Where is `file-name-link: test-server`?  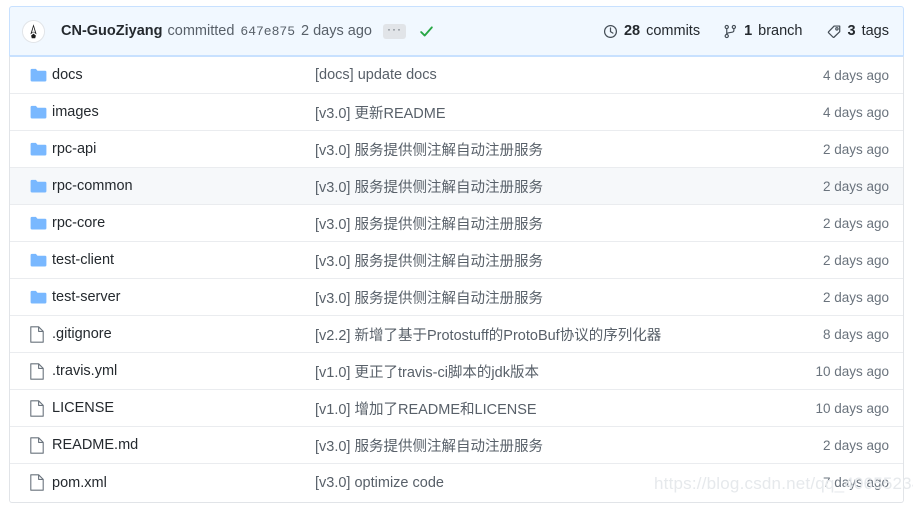 file-name-link: test-server is located at coordinates (183, 297).